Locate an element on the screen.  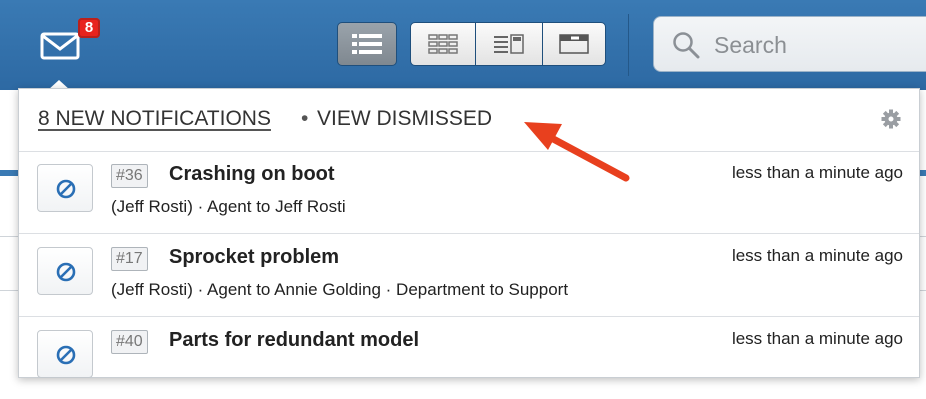
view-dismissed-link: VIEW DISMISSED is located at coordinates (404, 119).